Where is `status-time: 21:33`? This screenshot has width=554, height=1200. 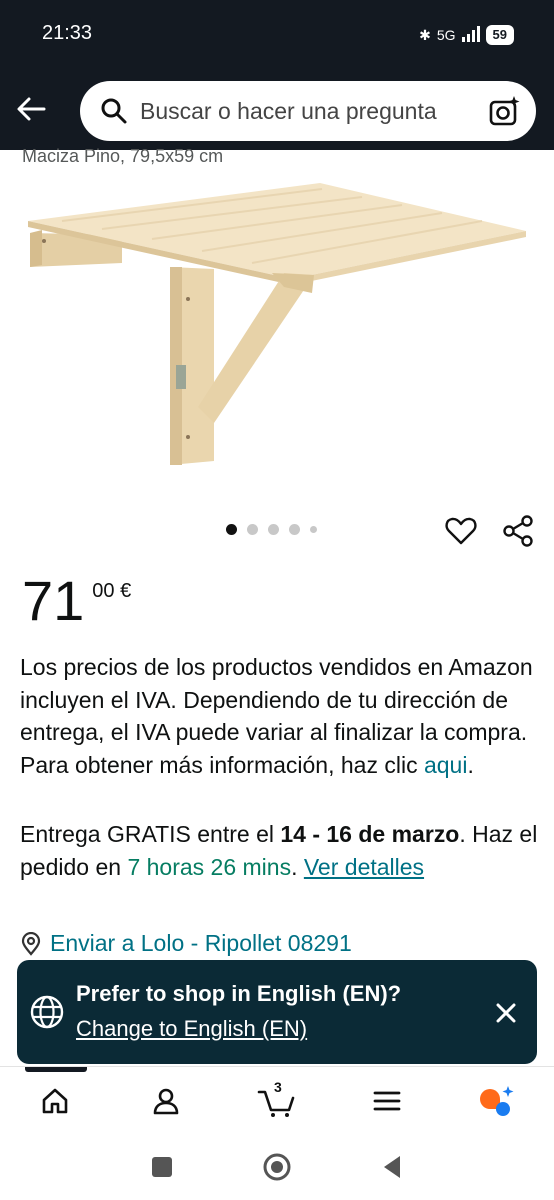
status-time: 21:33 is located at coordinates (67, 33).